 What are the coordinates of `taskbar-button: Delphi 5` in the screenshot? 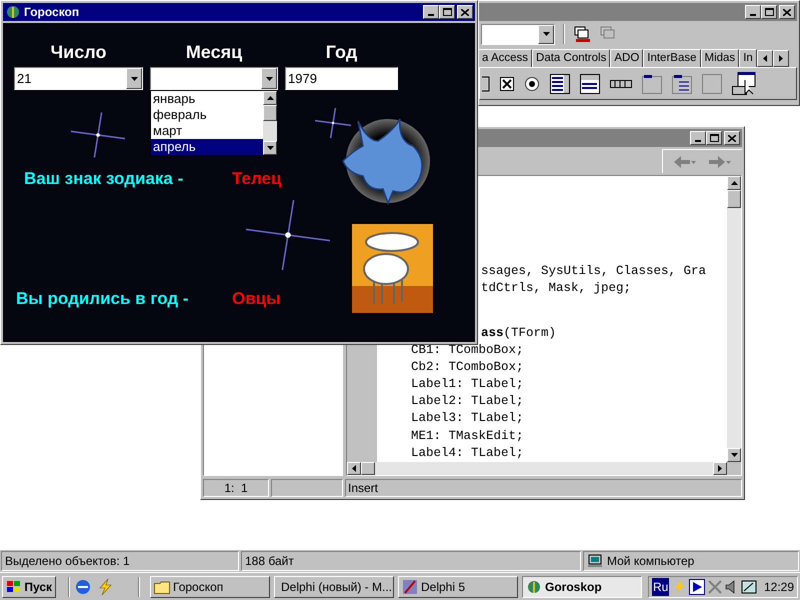 It's located at (458, 587).